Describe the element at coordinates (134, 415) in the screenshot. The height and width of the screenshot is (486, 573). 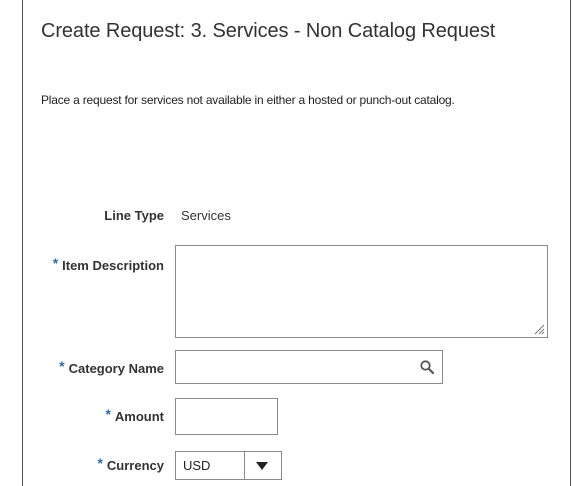
I see `amount-label: * Amount` at that location.